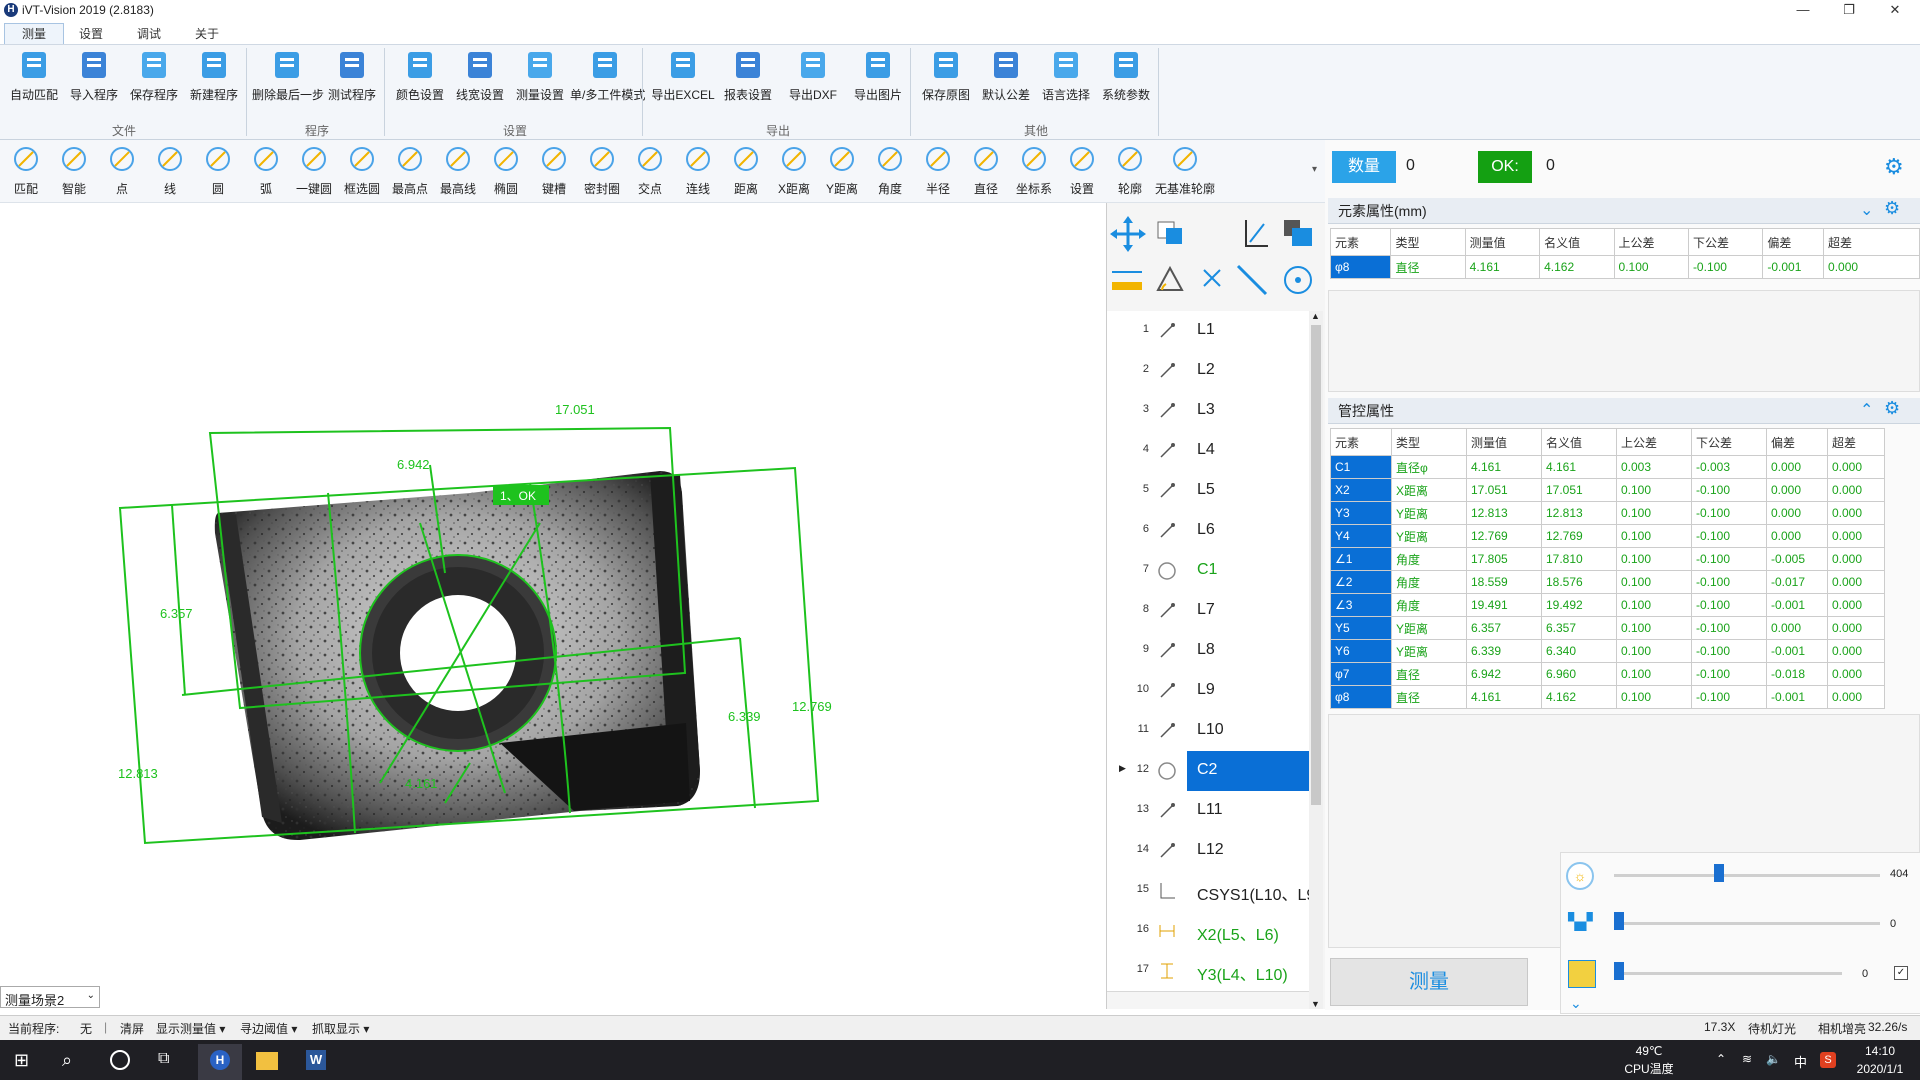 This screenshot has width=1920, height=1080. I want to click on duplicate-icon, so click(1298, 233).